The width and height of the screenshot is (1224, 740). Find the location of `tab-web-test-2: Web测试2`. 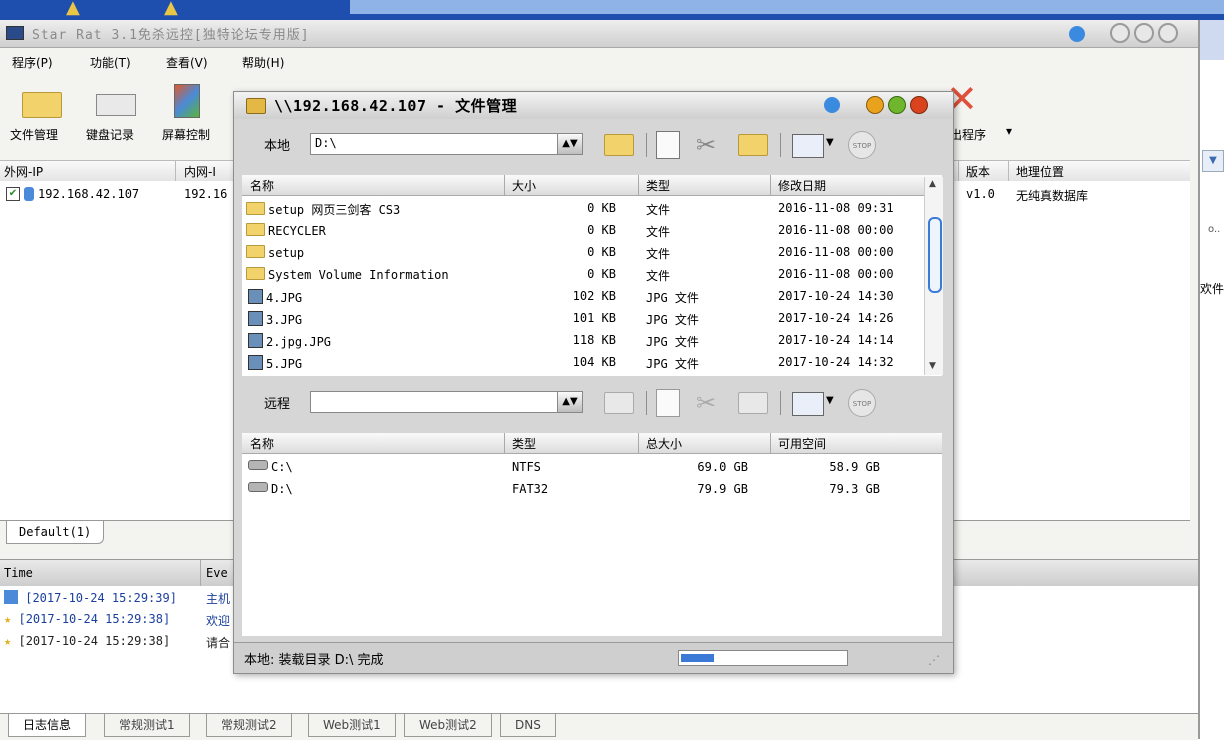

tab-web-test-2: Web测试2 is located at coordinates (448, 725).